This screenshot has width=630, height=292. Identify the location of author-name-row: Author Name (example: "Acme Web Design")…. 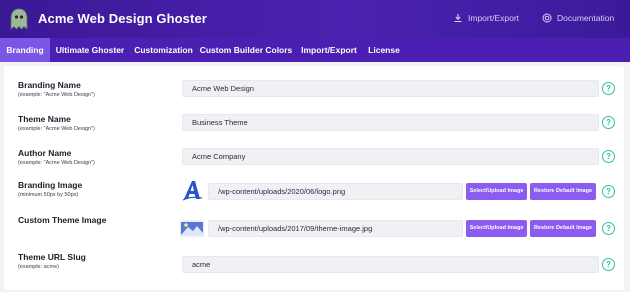
(314, 165).